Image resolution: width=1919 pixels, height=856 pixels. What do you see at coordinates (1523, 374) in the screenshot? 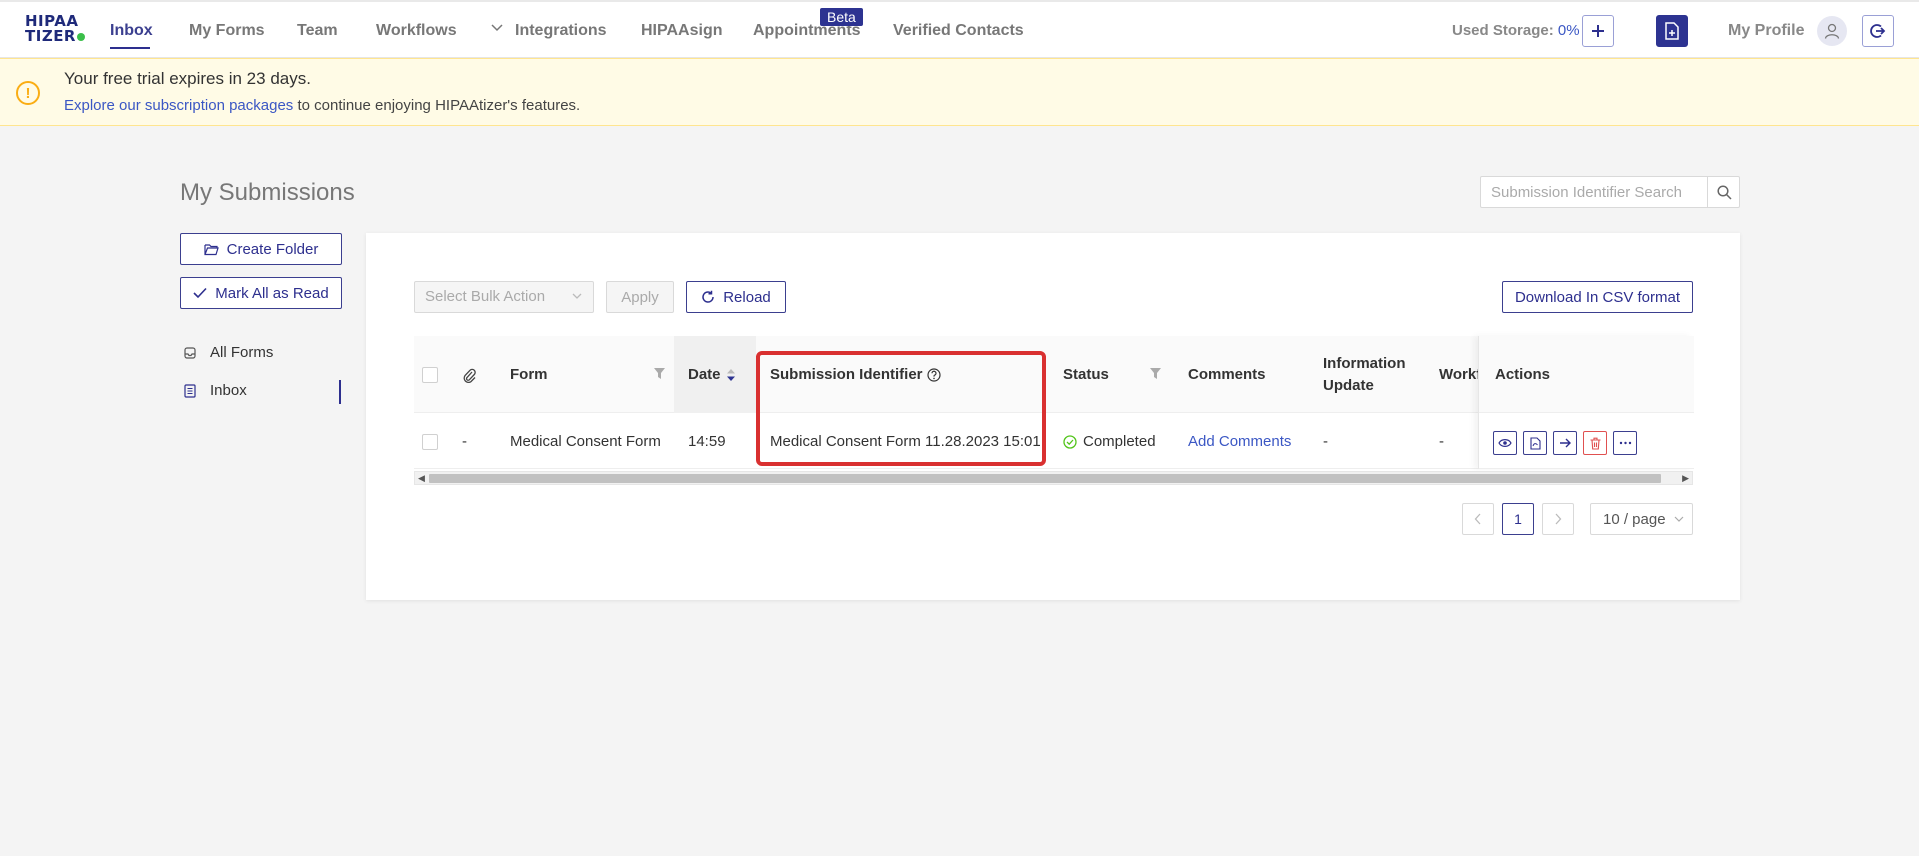
I see `actions-header: Actions` at bounding box center [1523, 374].